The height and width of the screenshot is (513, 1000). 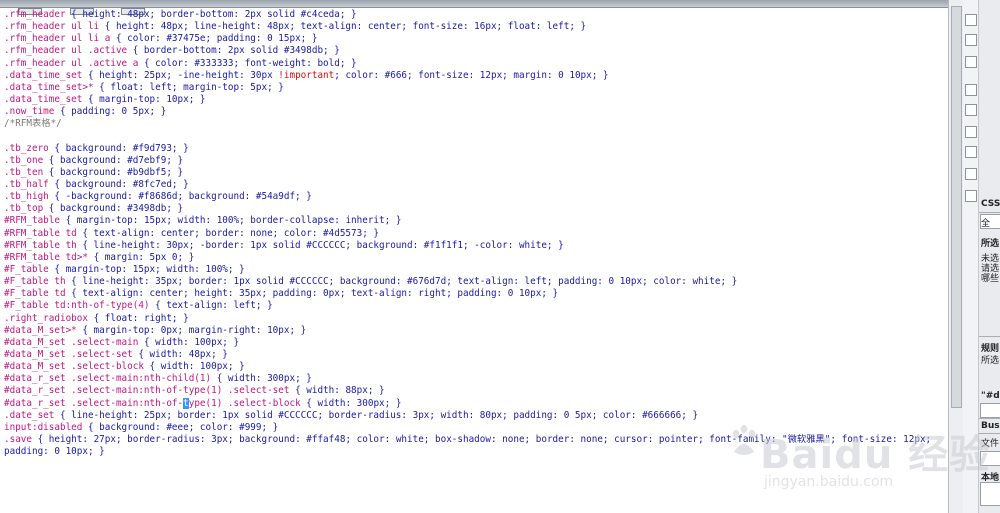 I want to click on editor-vertical-scrollbar, so click(x=956, y=256).